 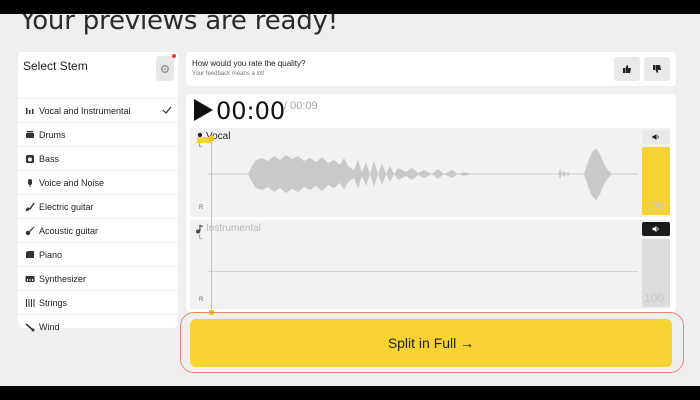 I want to click on vocal-mute-button, so click(x=656, y=137).